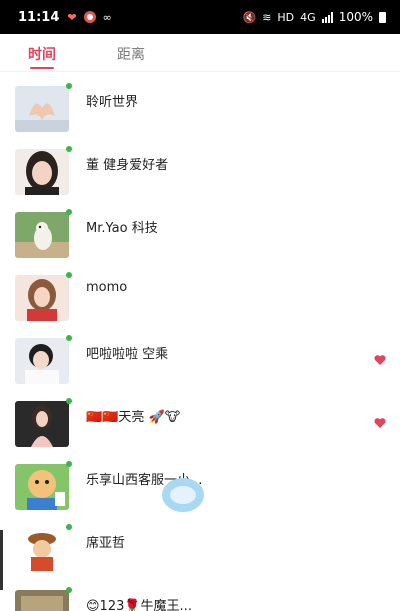 The height and width of the screenshot is (611, 400). I want to click on status-right-icons: 🔇 ≋ HD 4G 100%, so click(314, 17).